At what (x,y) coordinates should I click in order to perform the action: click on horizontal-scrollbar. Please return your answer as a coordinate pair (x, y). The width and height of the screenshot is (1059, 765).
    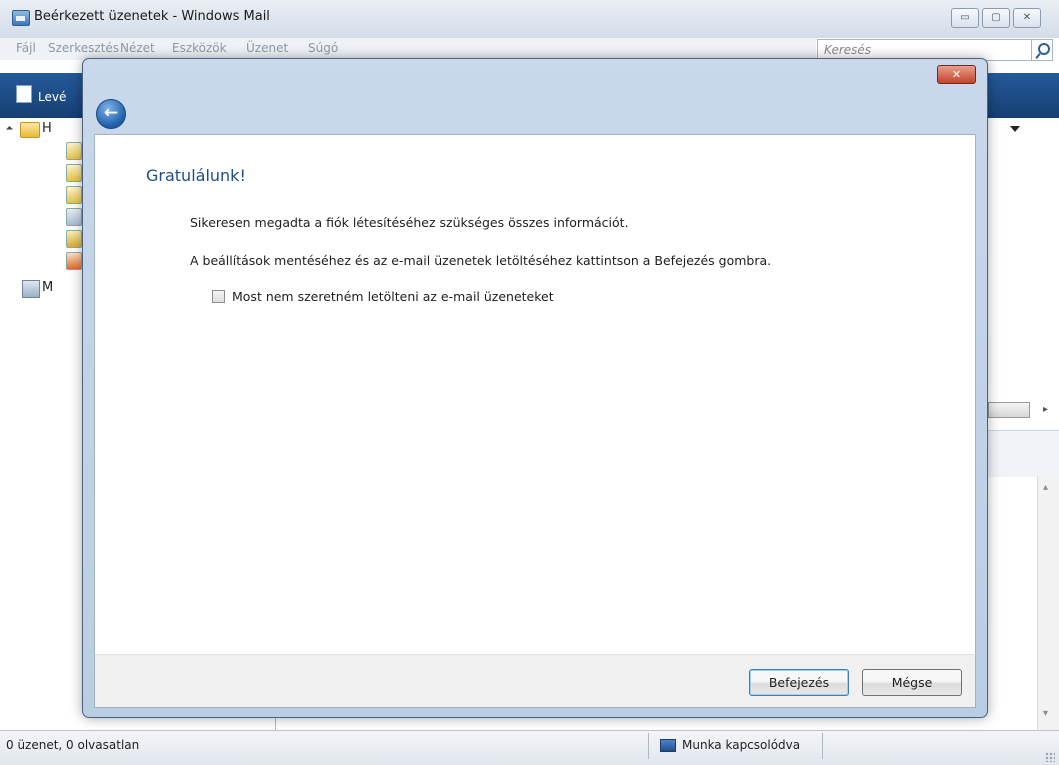
    Looking at the image, I should click on (1009, 410).